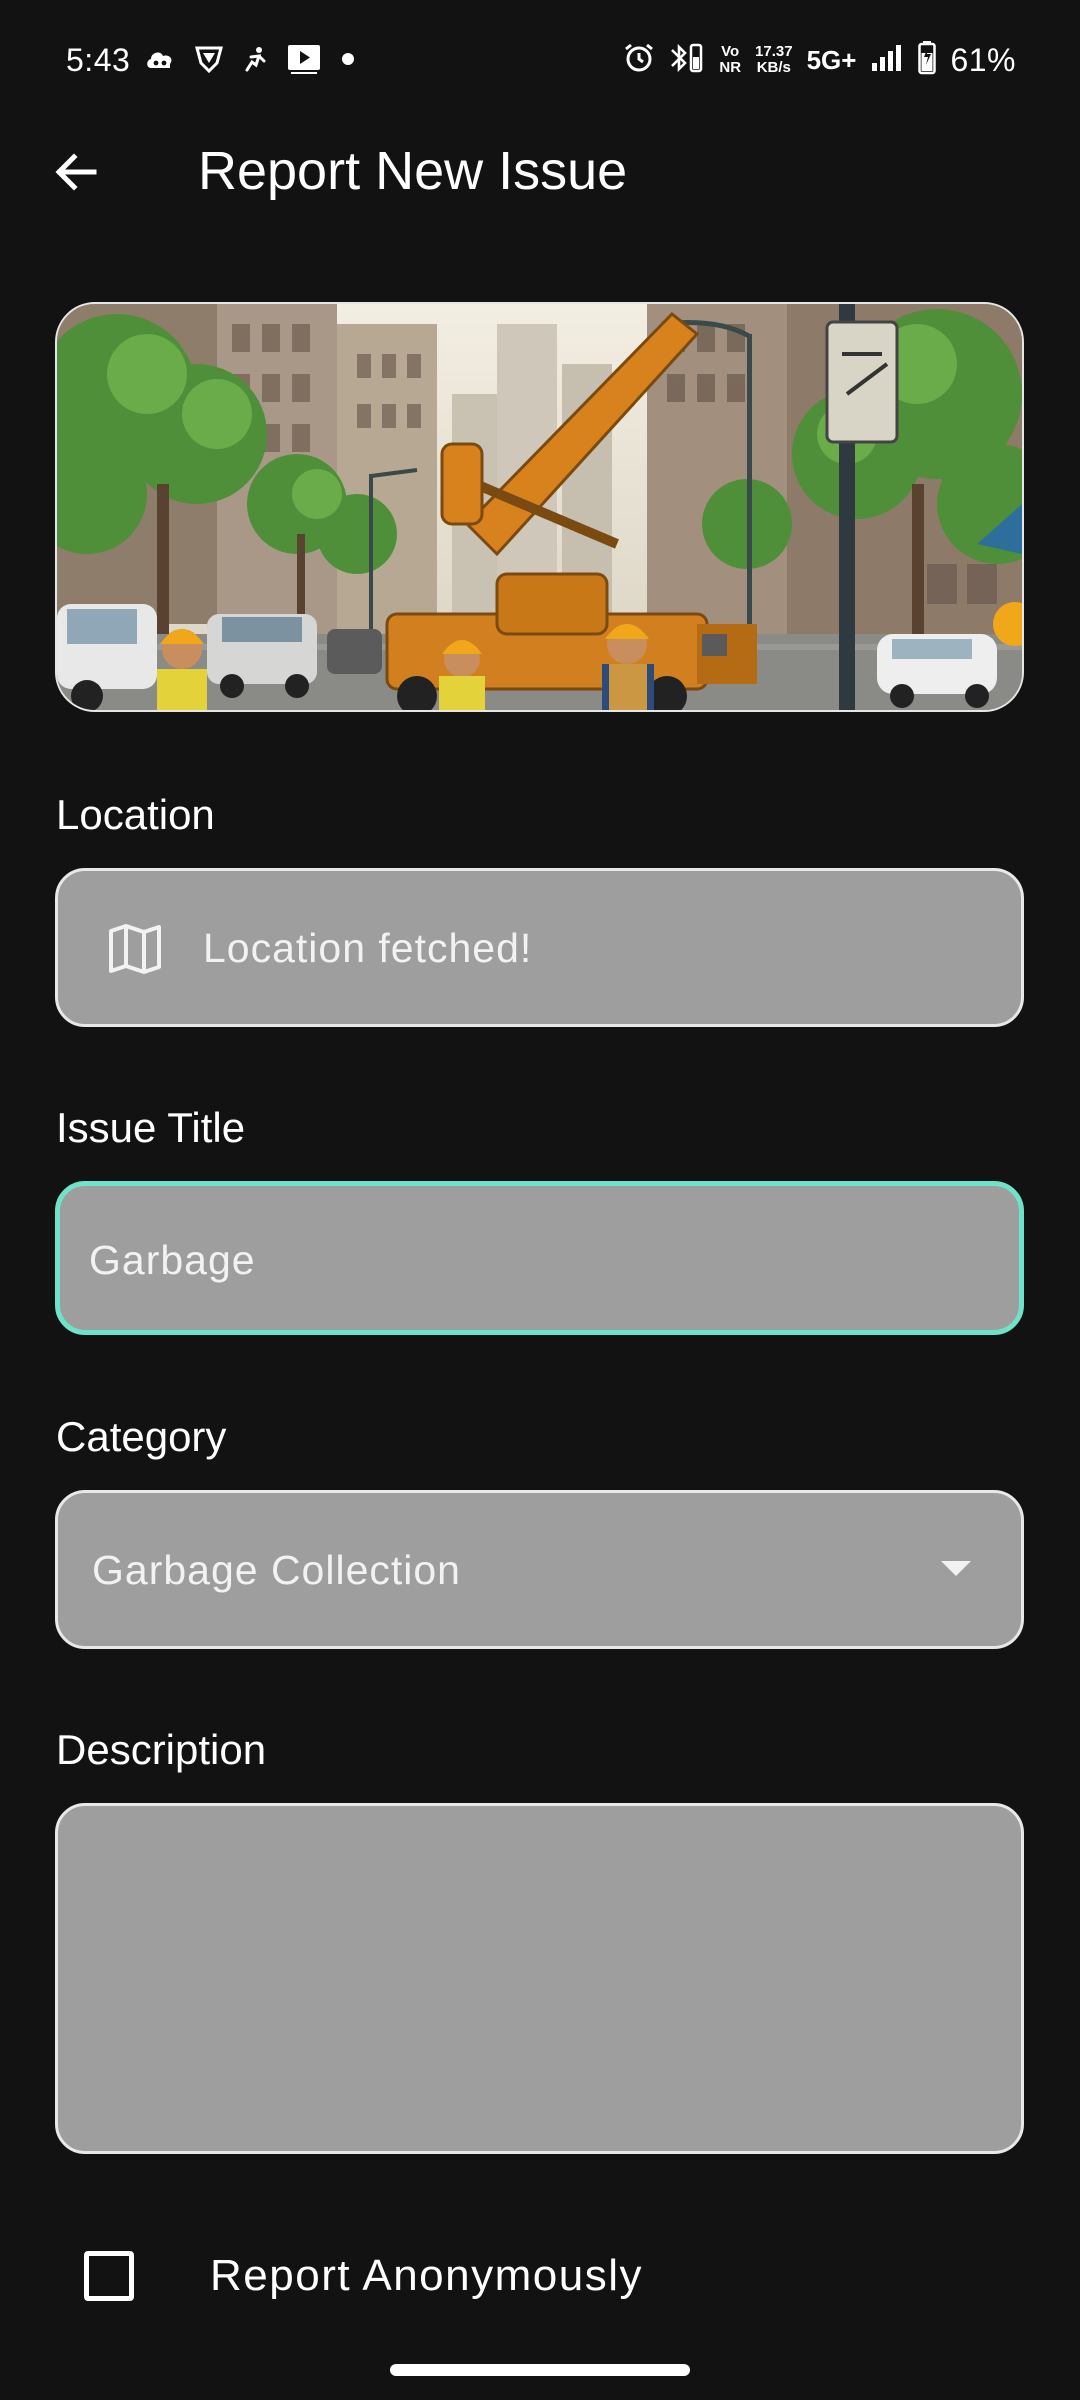  Describe the element at coordinates (426, 2276) in the screenshot. I see `anonymous-label: Report Anonymously` at that location.